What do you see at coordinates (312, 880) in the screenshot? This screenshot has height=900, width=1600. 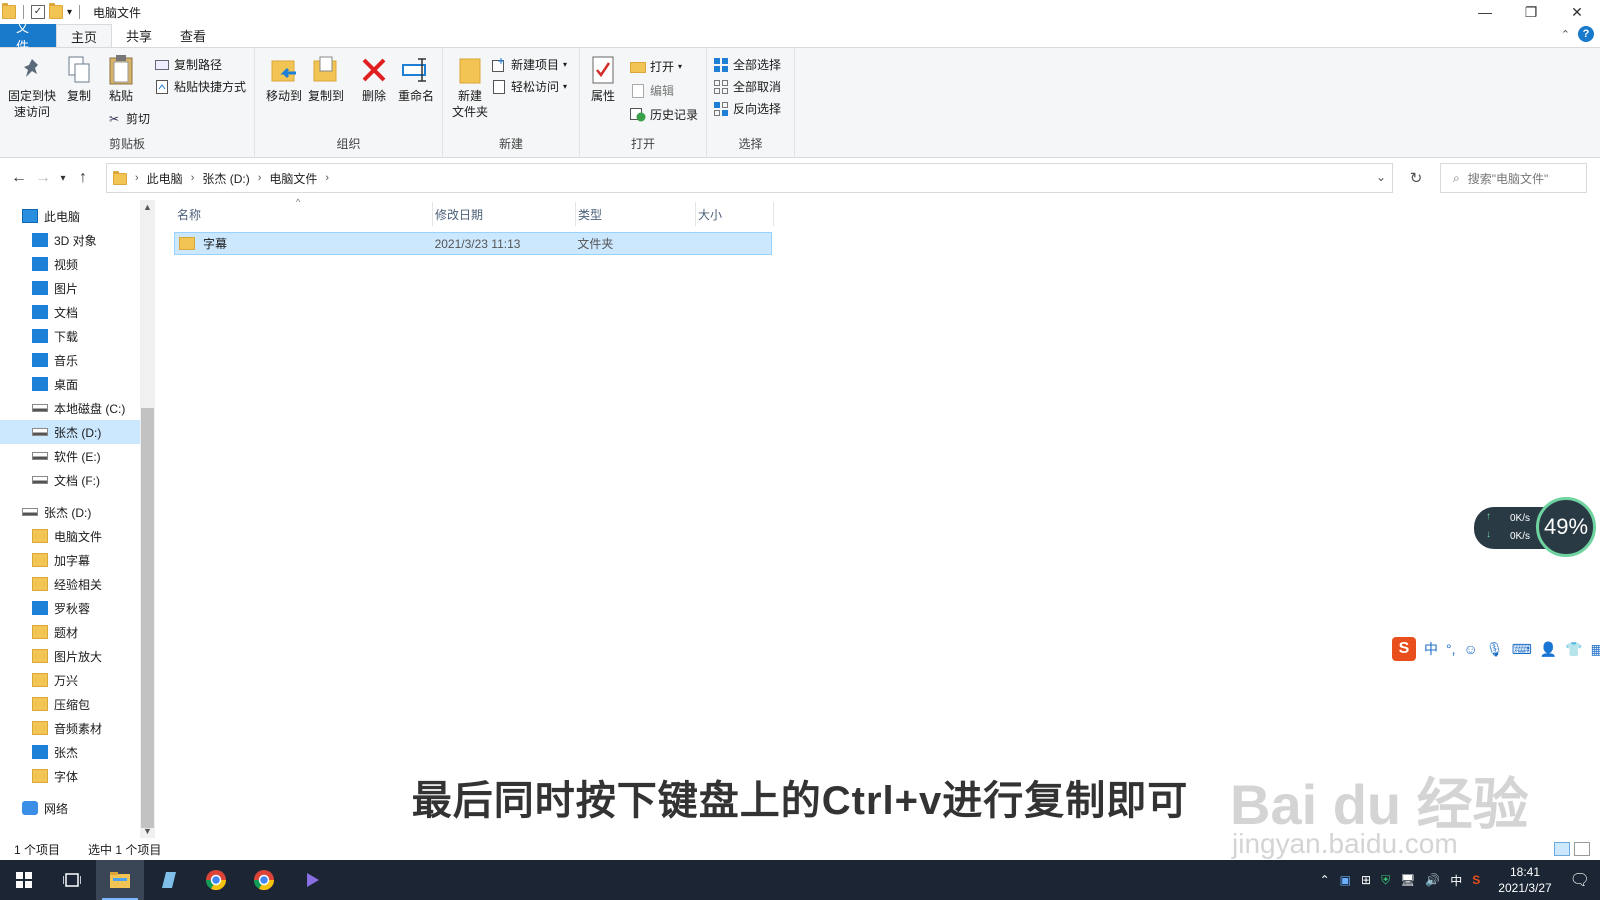 I see `media-player-taskbar-icon` at bounding box center [312, 880].